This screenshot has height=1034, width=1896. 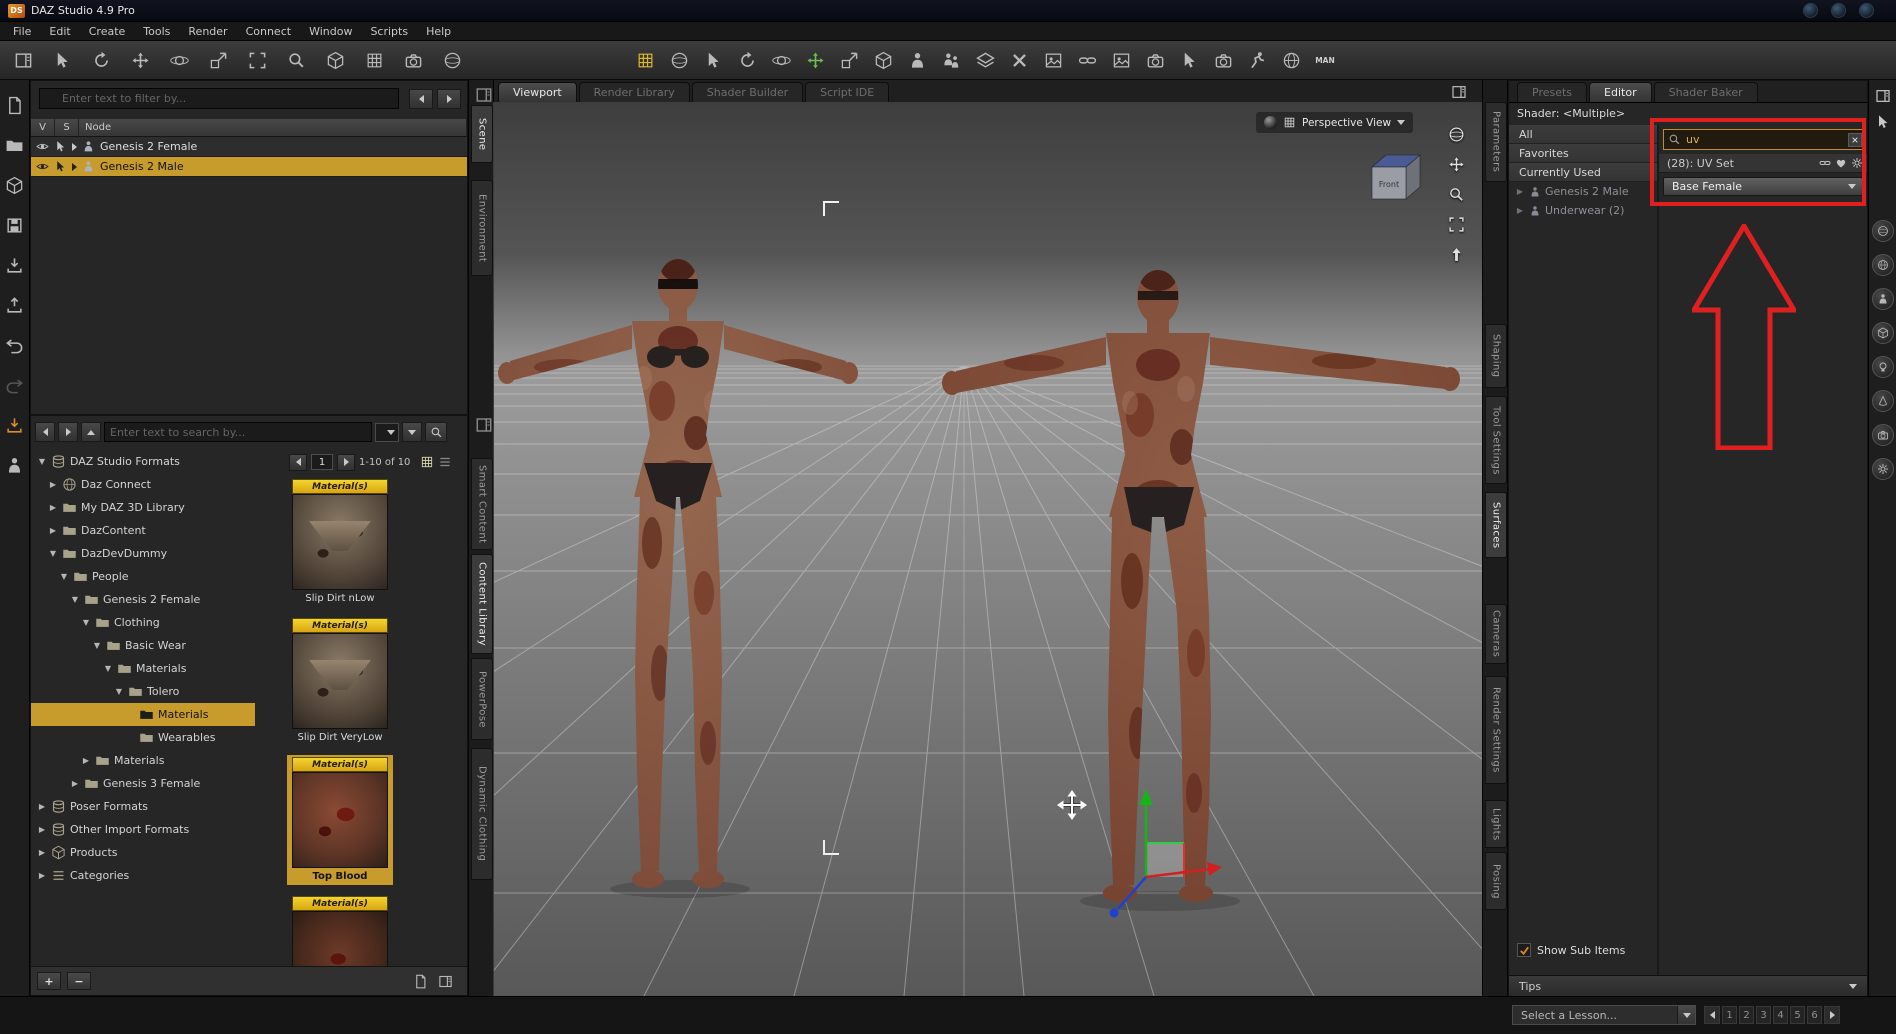 What do you see at coordinates (1496, 730) in the screenshot?
I see `tab-render-settings: Render Settings` at bounding box center [1496, 730].